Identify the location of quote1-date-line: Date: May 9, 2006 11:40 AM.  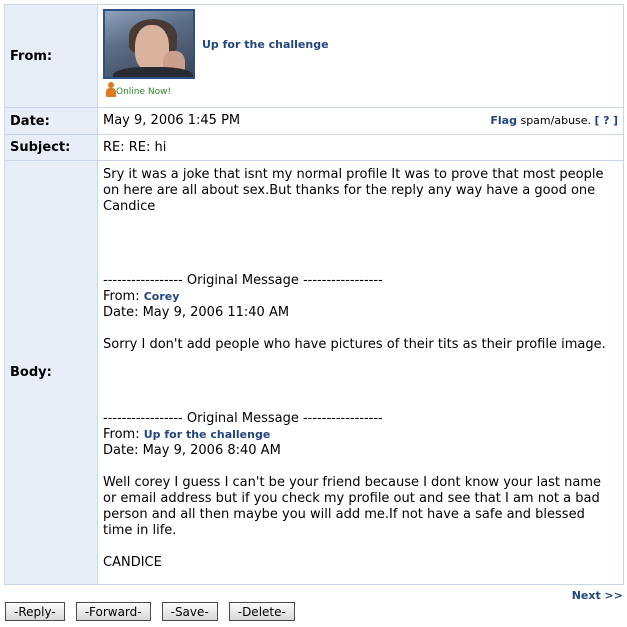
(196, 312).